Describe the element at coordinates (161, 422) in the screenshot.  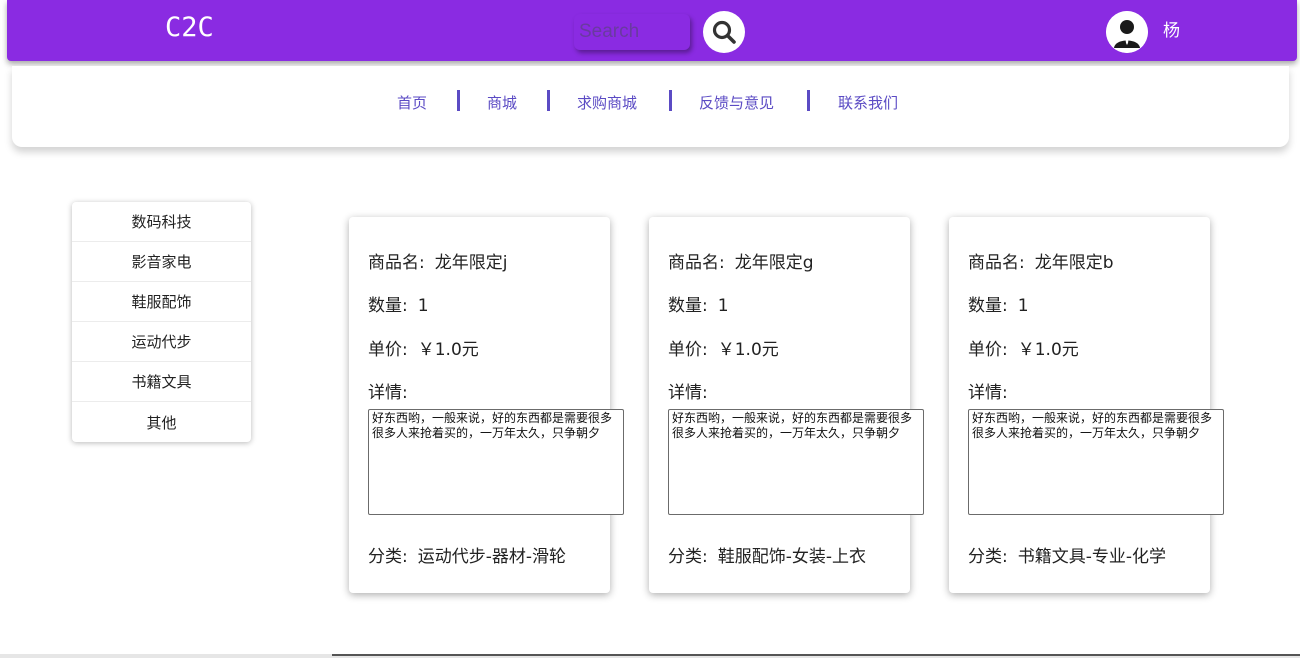
I see `category-other: 其他` at that location.